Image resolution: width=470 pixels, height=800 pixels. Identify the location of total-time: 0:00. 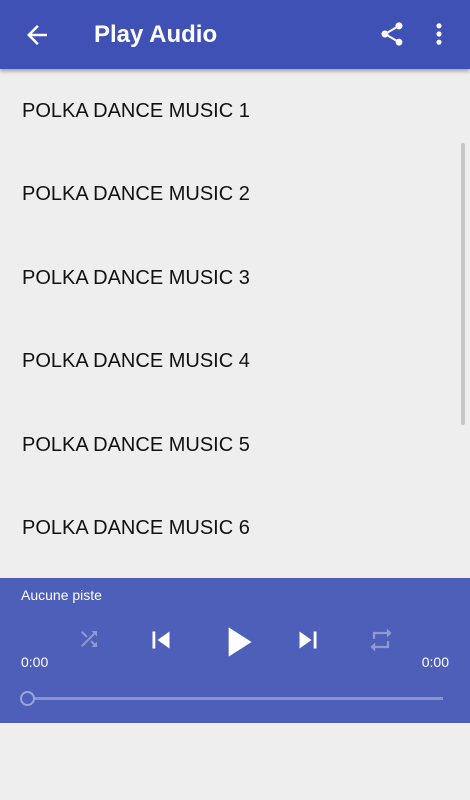
(435, 662).